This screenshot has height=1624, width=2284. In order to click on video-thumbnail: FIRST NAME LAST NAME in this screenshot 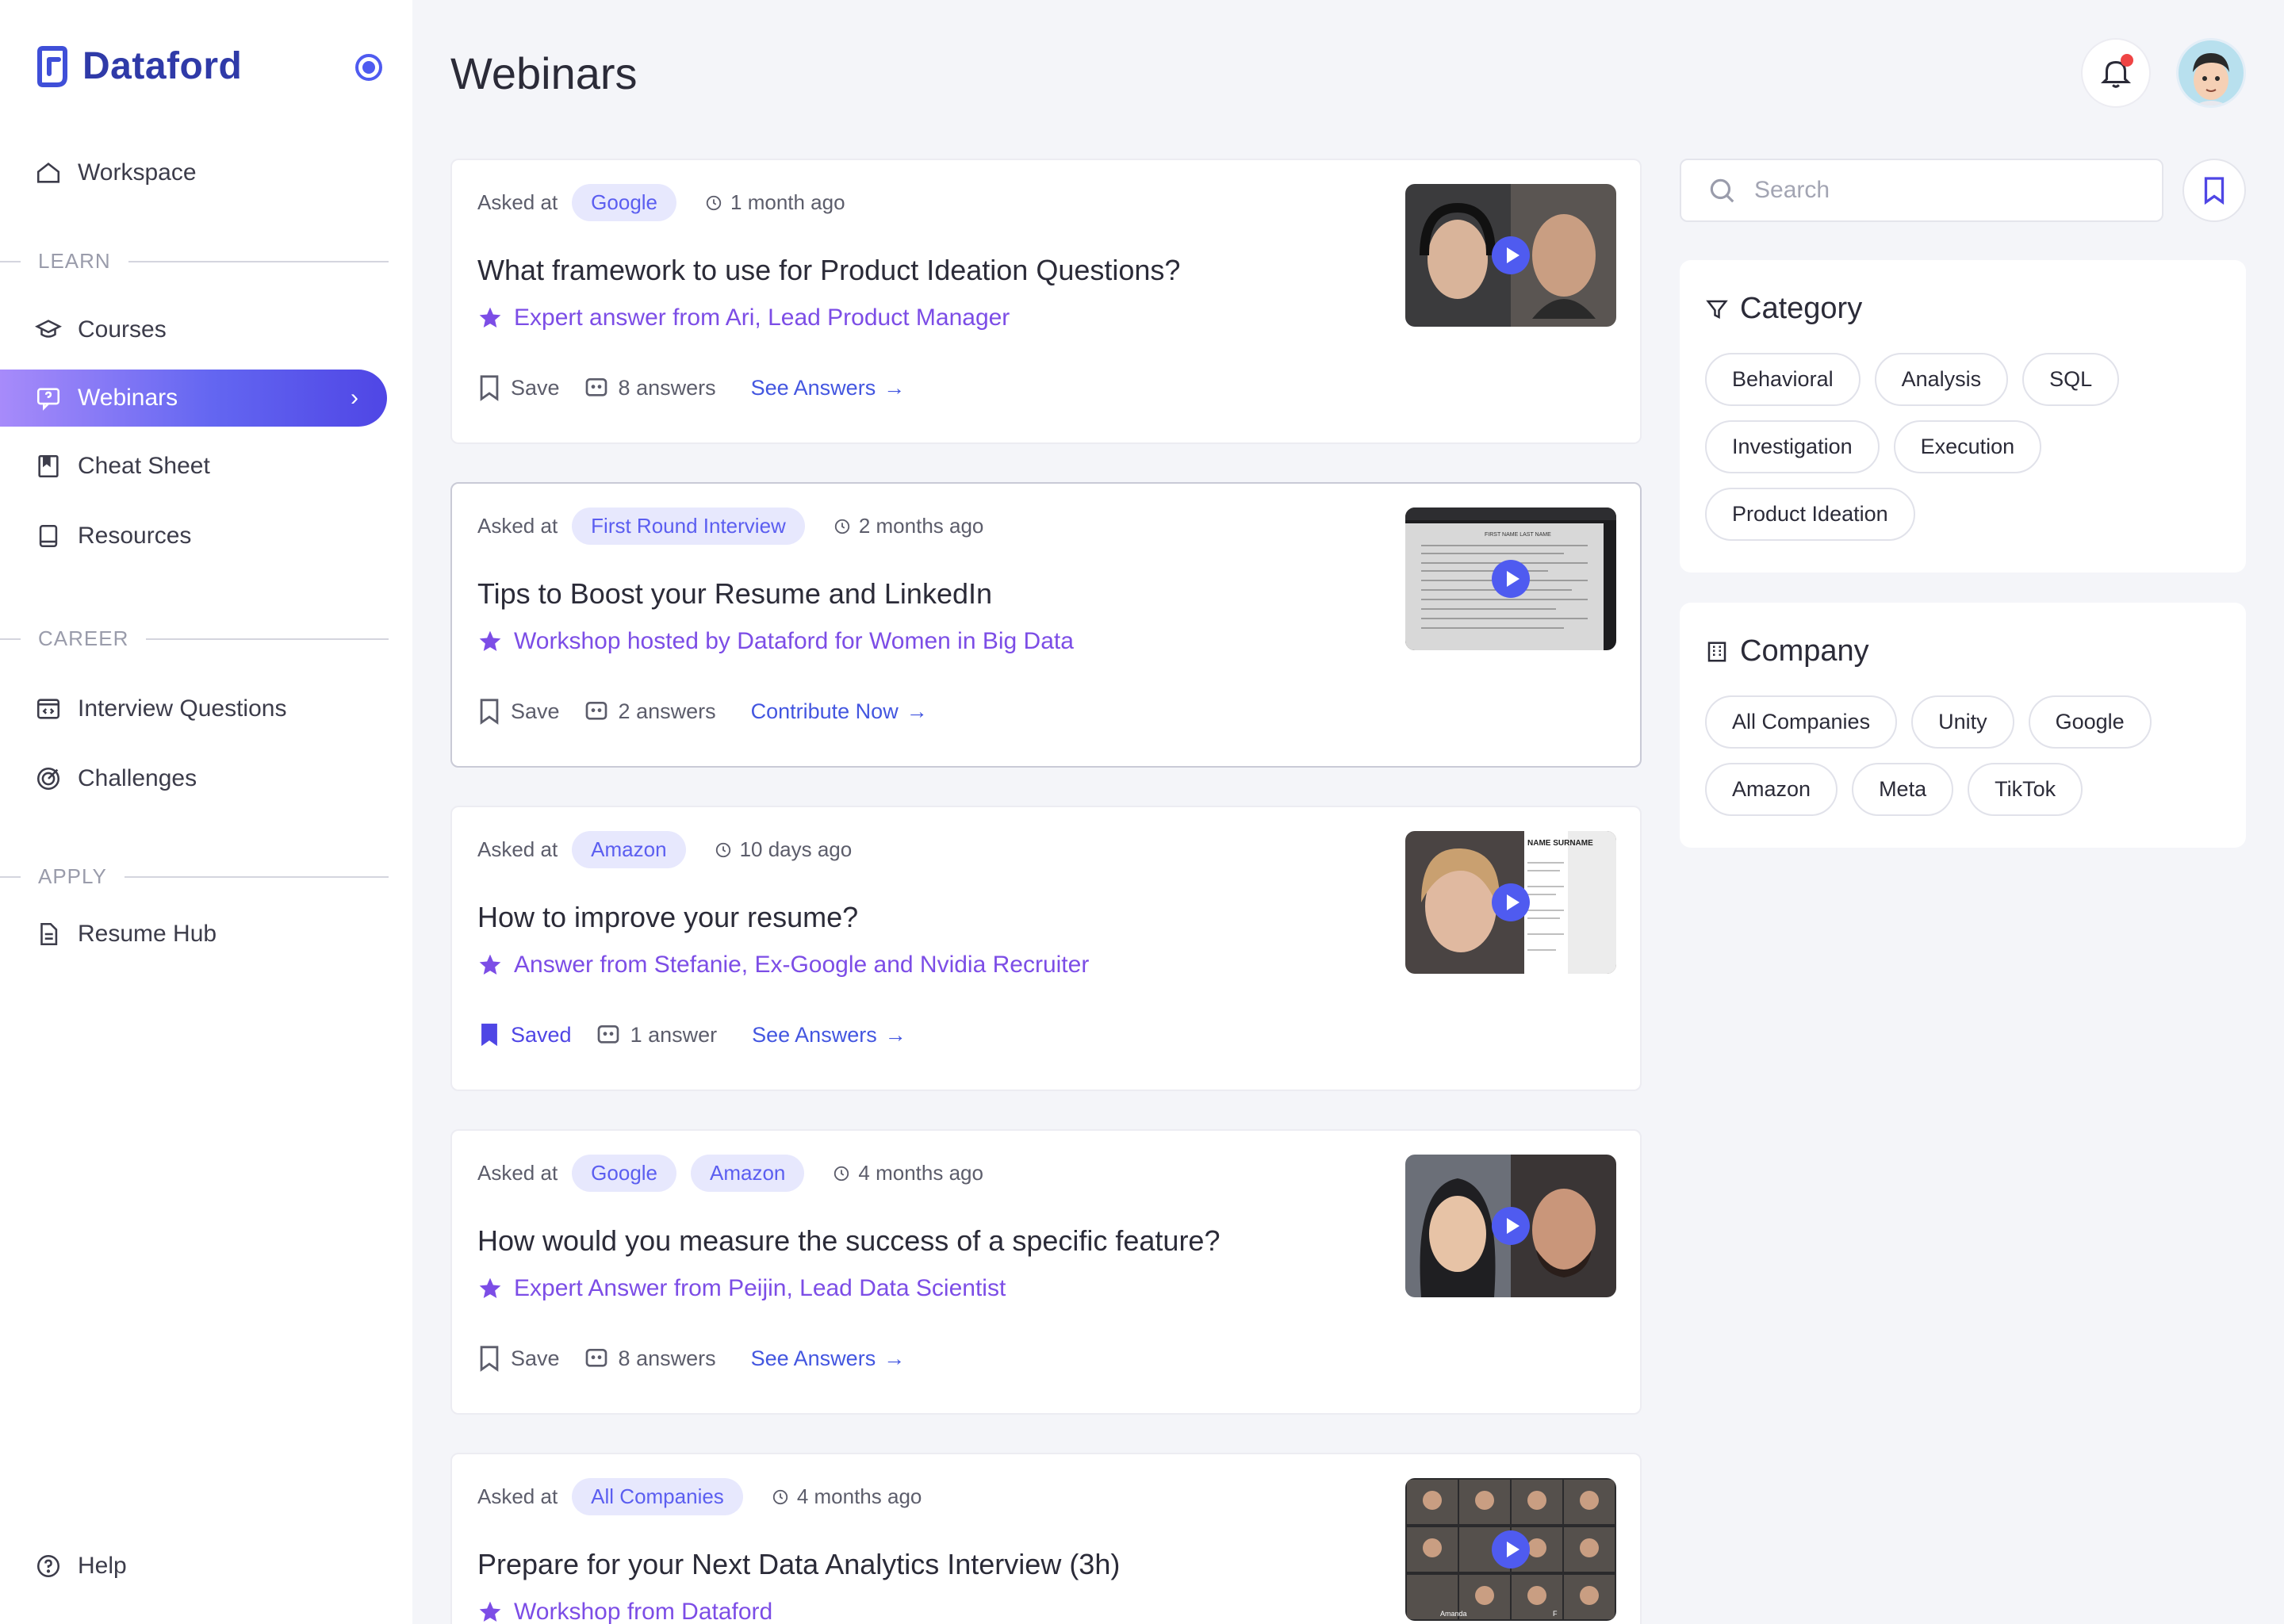, I will do `click(1510, 579)`.